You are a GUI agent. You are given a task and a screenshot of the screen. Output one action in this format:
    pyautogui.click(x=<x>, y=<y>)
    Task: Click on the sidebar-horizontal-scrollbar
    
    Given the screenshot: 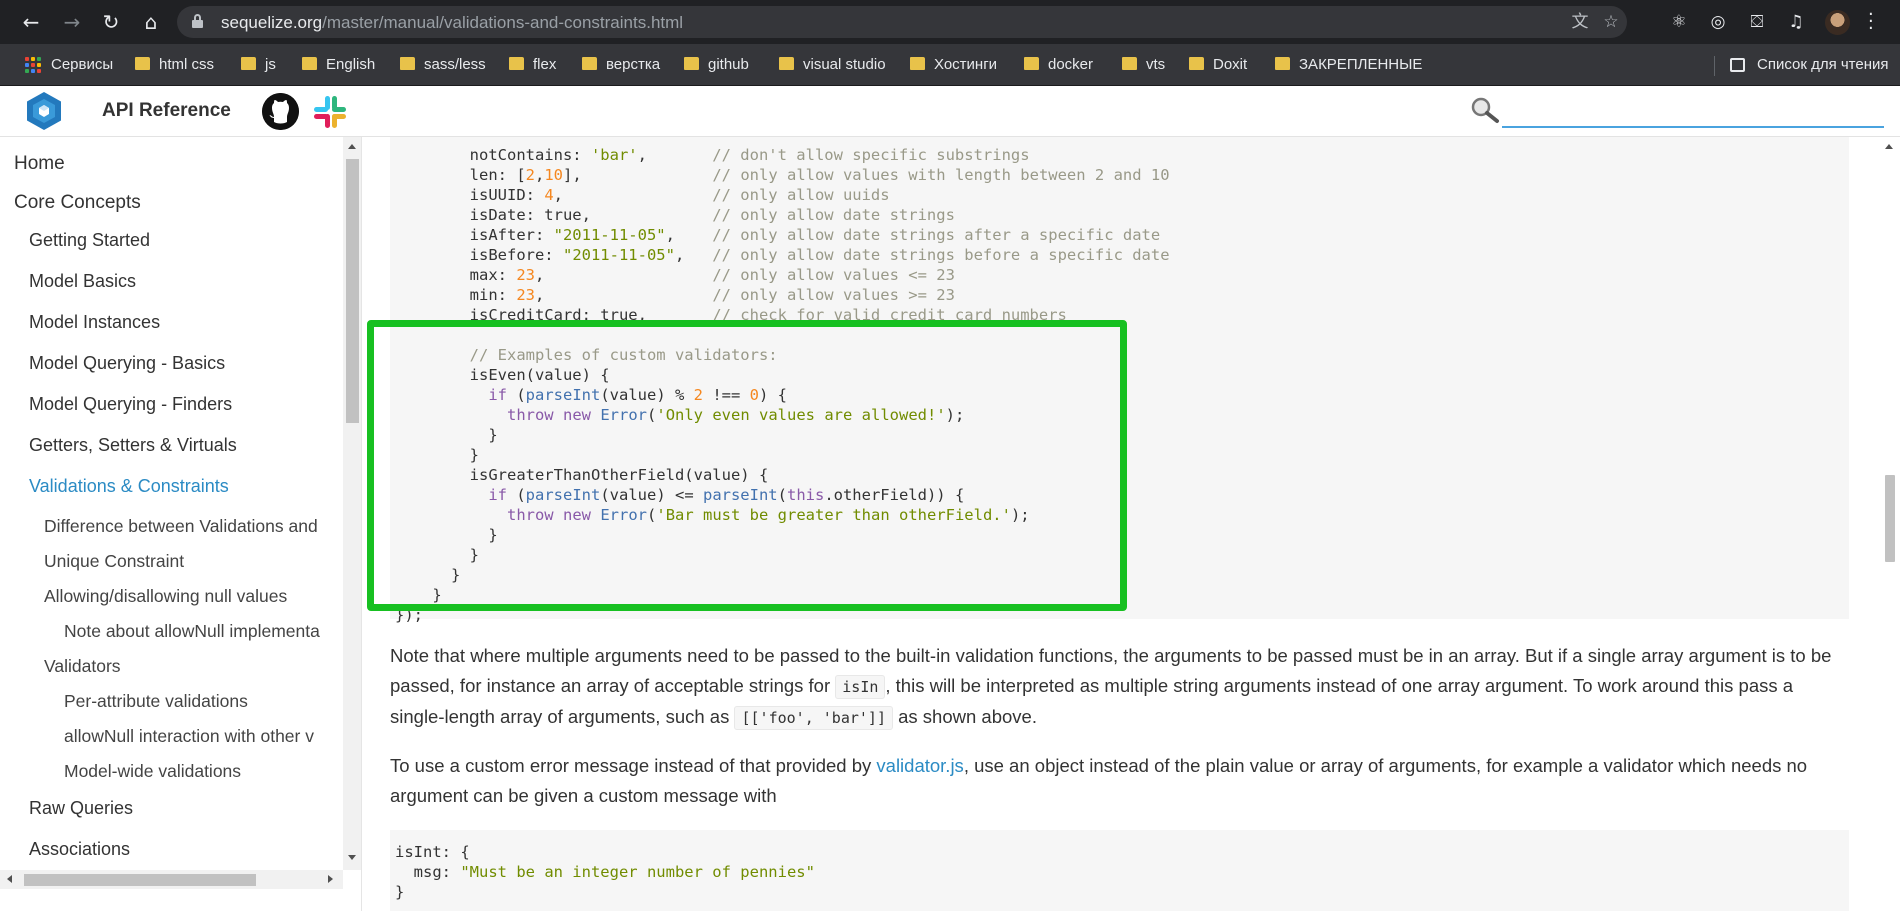 What is the action you would take?
    pyautogui.click(x=171, y=879)
    